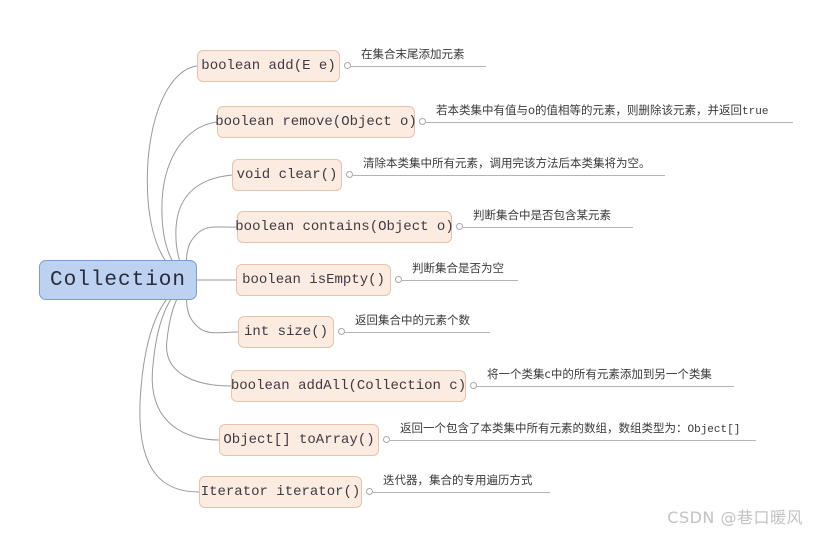 This screenshot has width=817, height=534. I want to click on description-toArray: 返回一个包含了本类集中所有元素的数组，数组类型为：Object[], so click(573, 431).